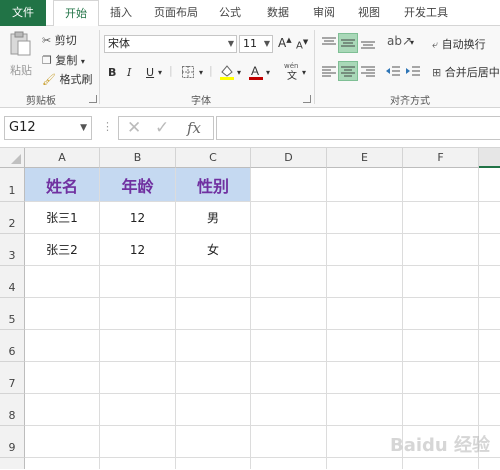 The height and width of the screenshot is (470, 500). I want to click on insert-function-icon: fx, so click(194, 128).